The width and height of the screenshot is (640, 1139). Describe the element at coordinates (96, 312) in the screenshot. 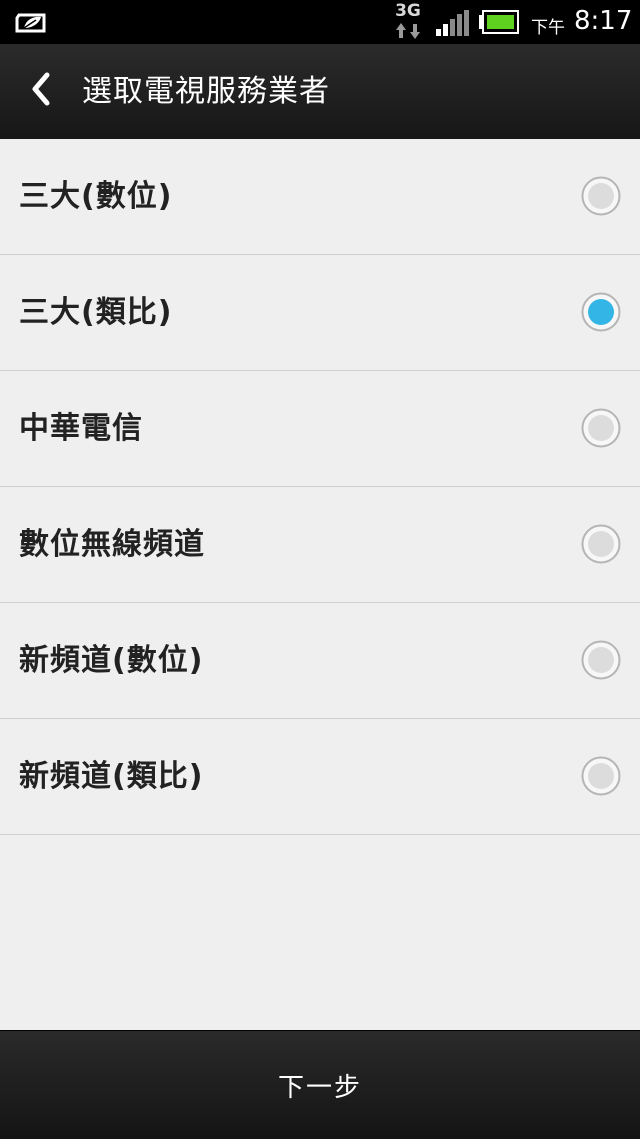

I see `list-item-label: 三大(類比)` at that location.